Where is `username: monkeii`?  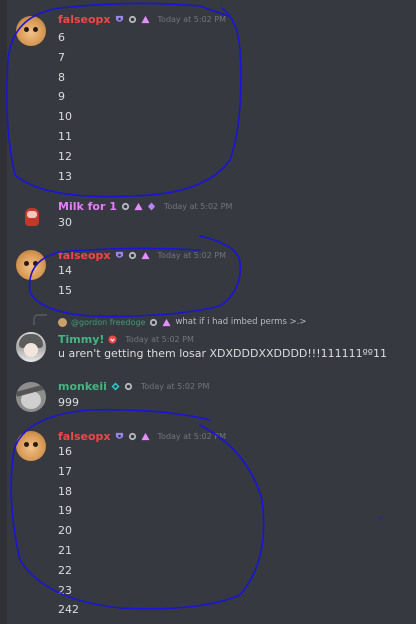
username: monkeii is located at coordinates (82, 386).